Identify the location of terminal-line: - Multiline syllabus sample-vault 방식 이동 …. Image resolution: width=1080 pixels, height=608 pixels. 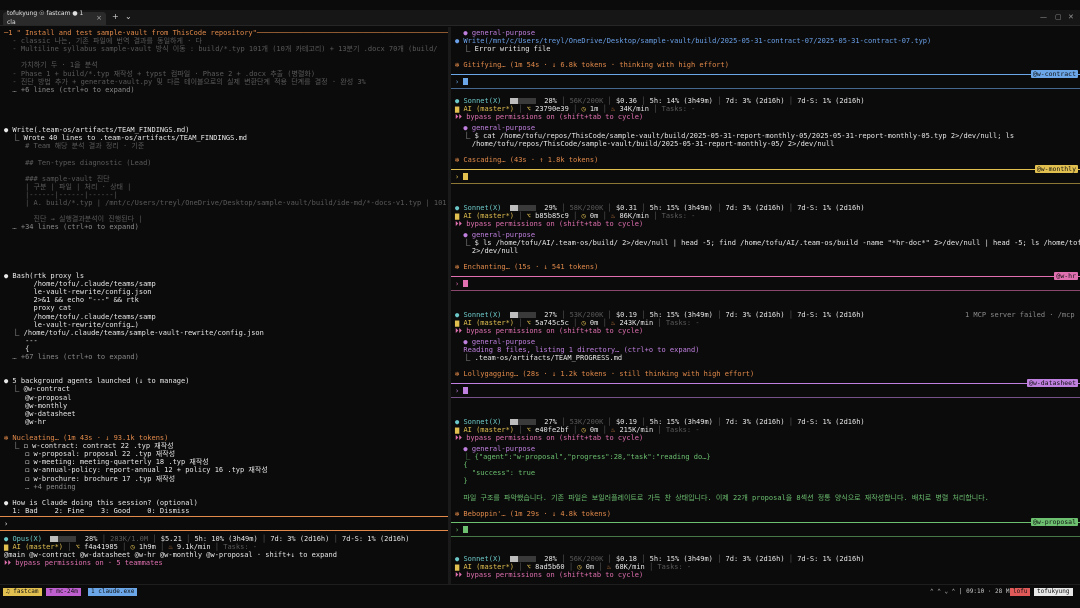
(221, 49).